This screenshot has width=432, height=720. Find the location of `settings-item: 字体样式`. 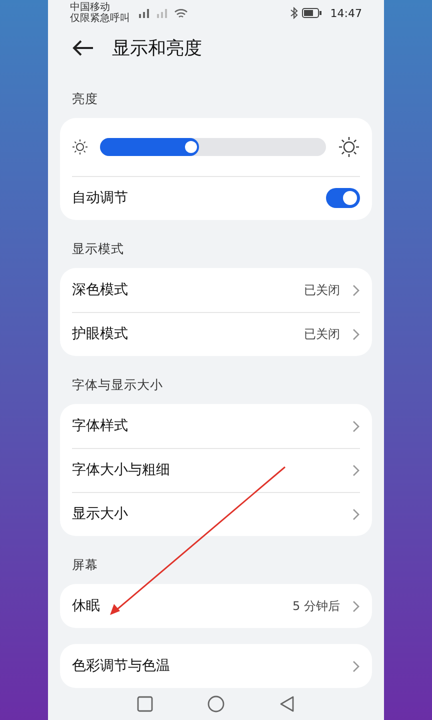

settings-item: 字体样式 is located at coordinates (216, 426).